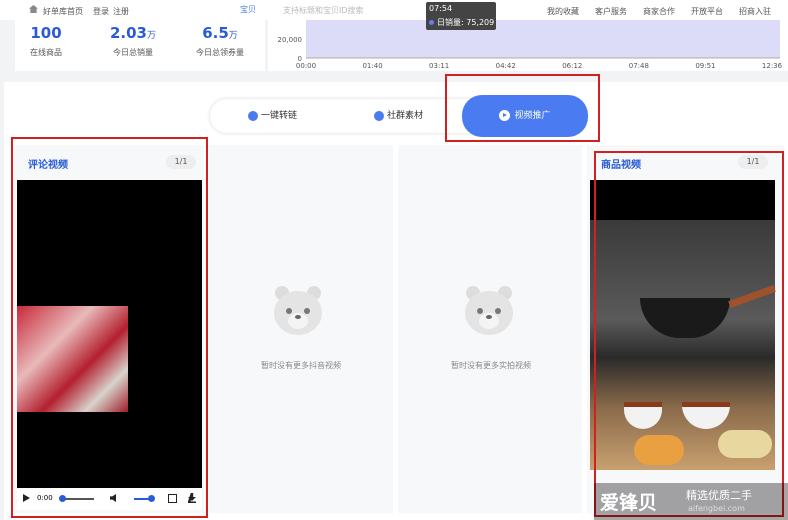 The image size is (788, 520). What do you see at coordinates (140, 45) in the screenshot?
I see `stats-panel: 100 在线商品 2.03万 今日总销量 6.5万 今日总领券量` at bounding box center [140, 45].